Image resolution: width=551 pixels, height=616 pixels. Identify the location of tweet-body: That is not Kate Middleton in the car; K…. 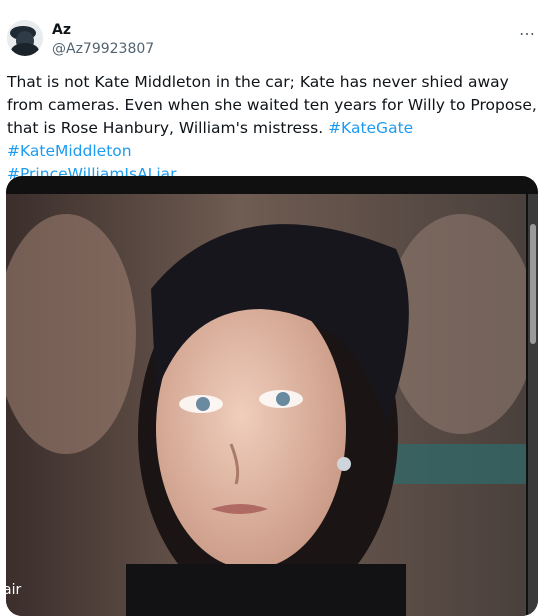
(272, 105).